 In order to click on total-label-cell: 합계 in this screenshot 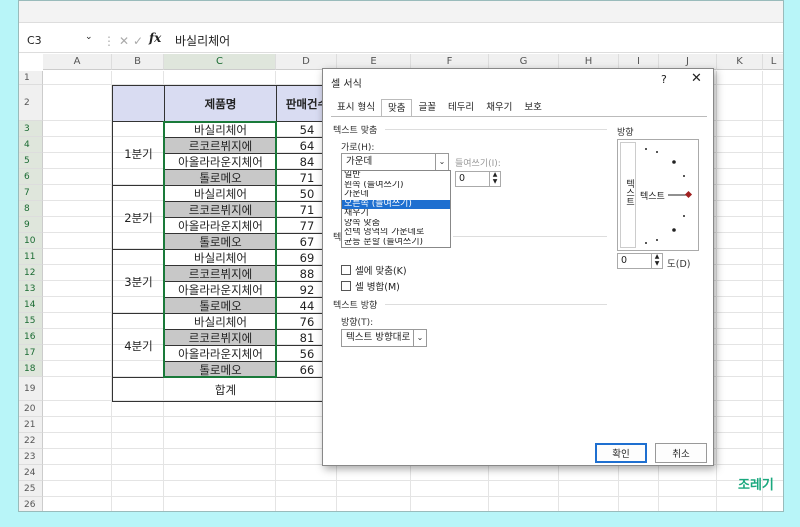, I will do `click(225, 389)`.